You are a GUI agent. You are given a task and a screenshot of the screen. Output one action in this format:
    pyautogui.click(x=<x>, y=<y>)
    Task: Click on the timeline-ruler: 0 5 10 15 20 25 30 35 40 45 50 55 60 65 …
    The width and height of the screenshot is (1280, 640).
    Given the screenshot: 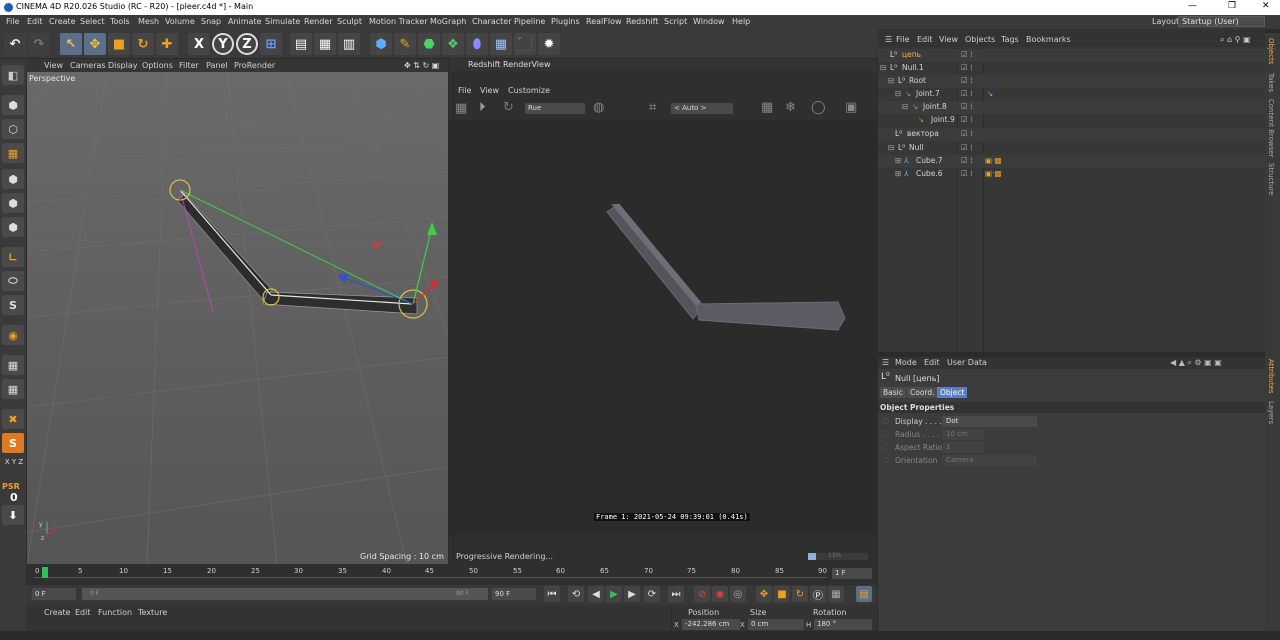 What is the action you would take?
    pyautogui.click(x=451, y=574)
    